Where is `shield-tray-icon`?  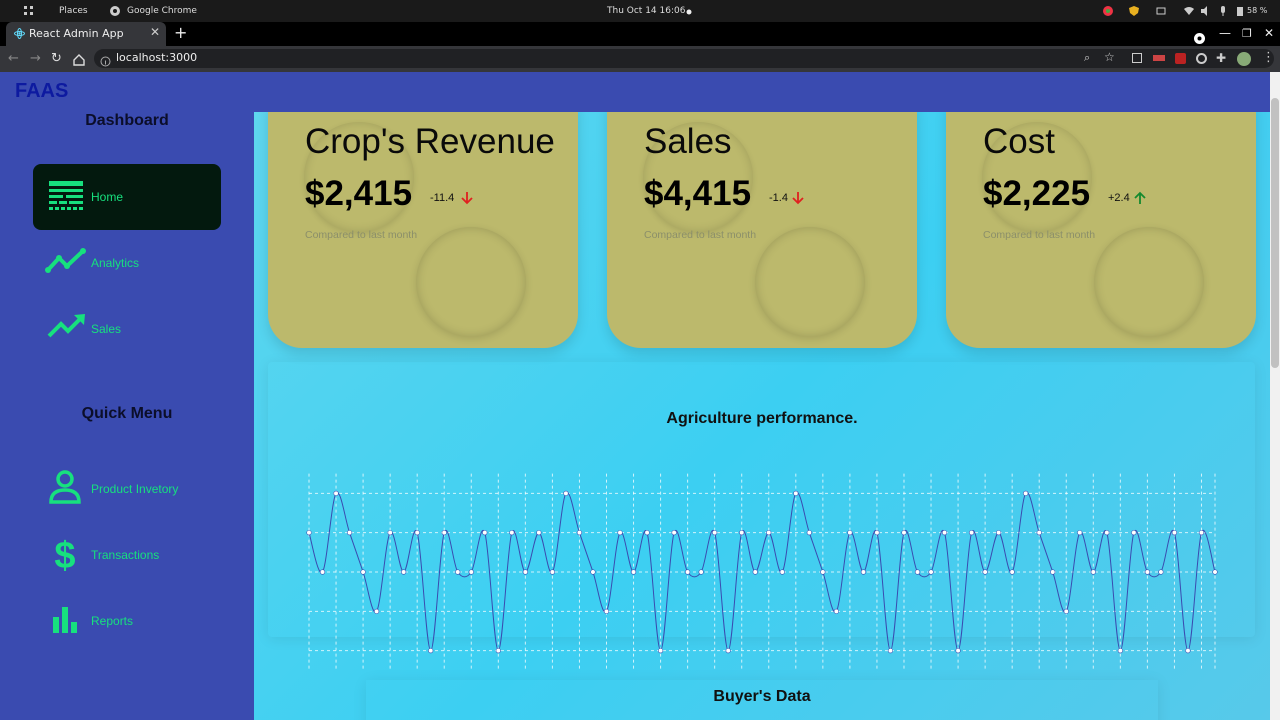
shield-tray-icon is located at coordinates (1134, 11).